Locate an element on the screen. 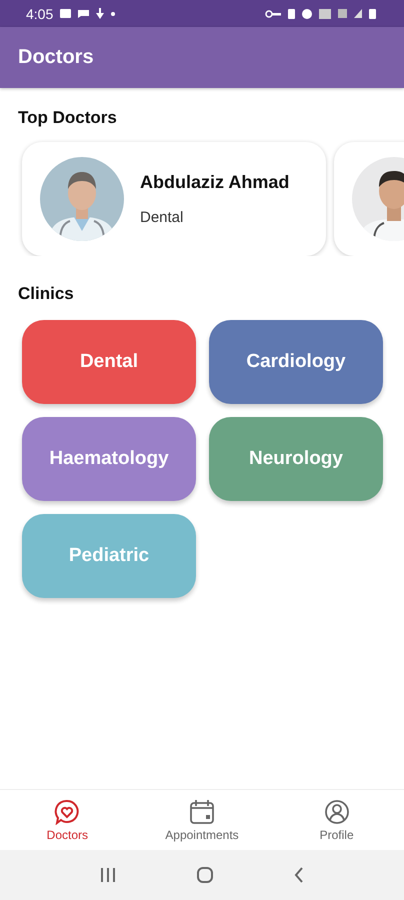 The height and width of the screenshot is (900, 404). message-icon is located at coordinates (84, 14).